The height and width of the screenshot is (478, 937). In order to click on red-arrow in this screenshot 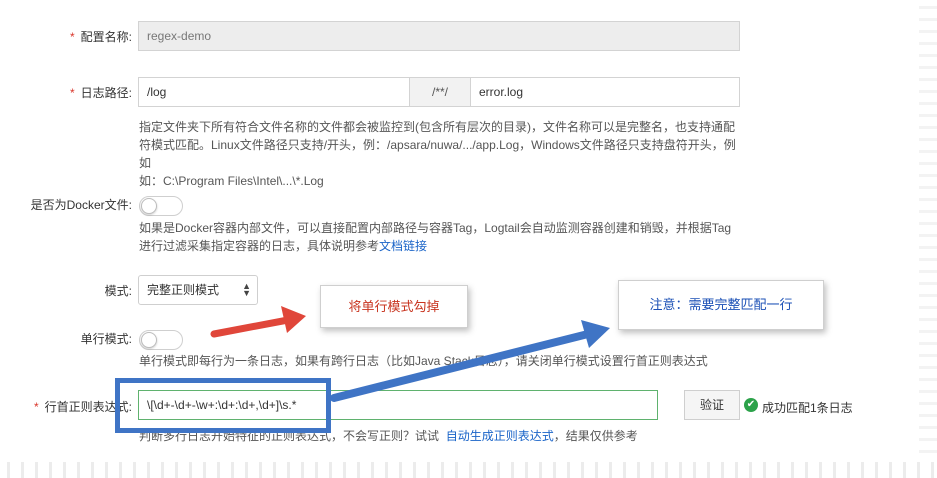, I will do `click(258, 322)`.